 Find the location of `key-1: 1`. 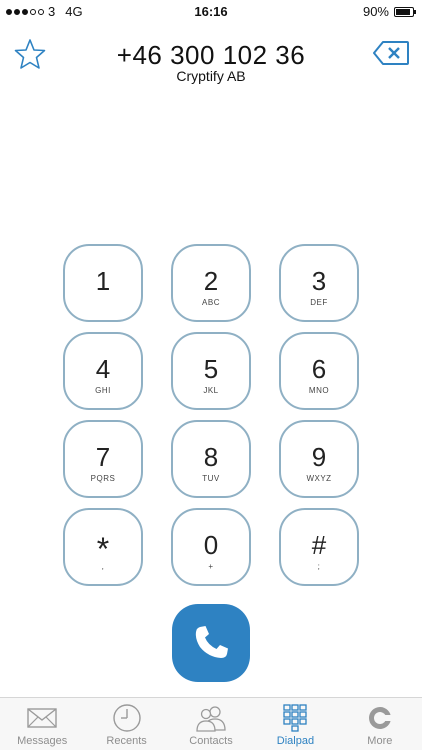

key-1: 1 is located at coordinates (103, 283).